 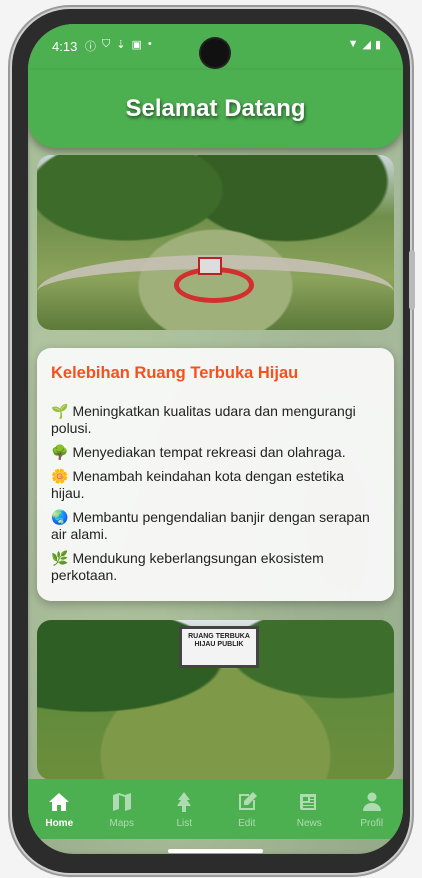 What do you see at coordinates (366, 45) in the screenshot?
I see `signal-icon: ◢` at bounding box center [366, 45].